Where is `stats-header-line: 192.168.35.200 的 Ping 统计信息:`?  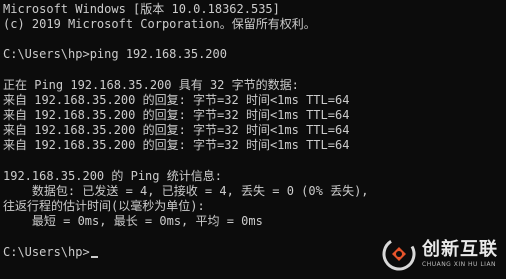
stats-header-line: 192.168.35.200 的 Ping 统计信息: is located at coordinates (112, 176).